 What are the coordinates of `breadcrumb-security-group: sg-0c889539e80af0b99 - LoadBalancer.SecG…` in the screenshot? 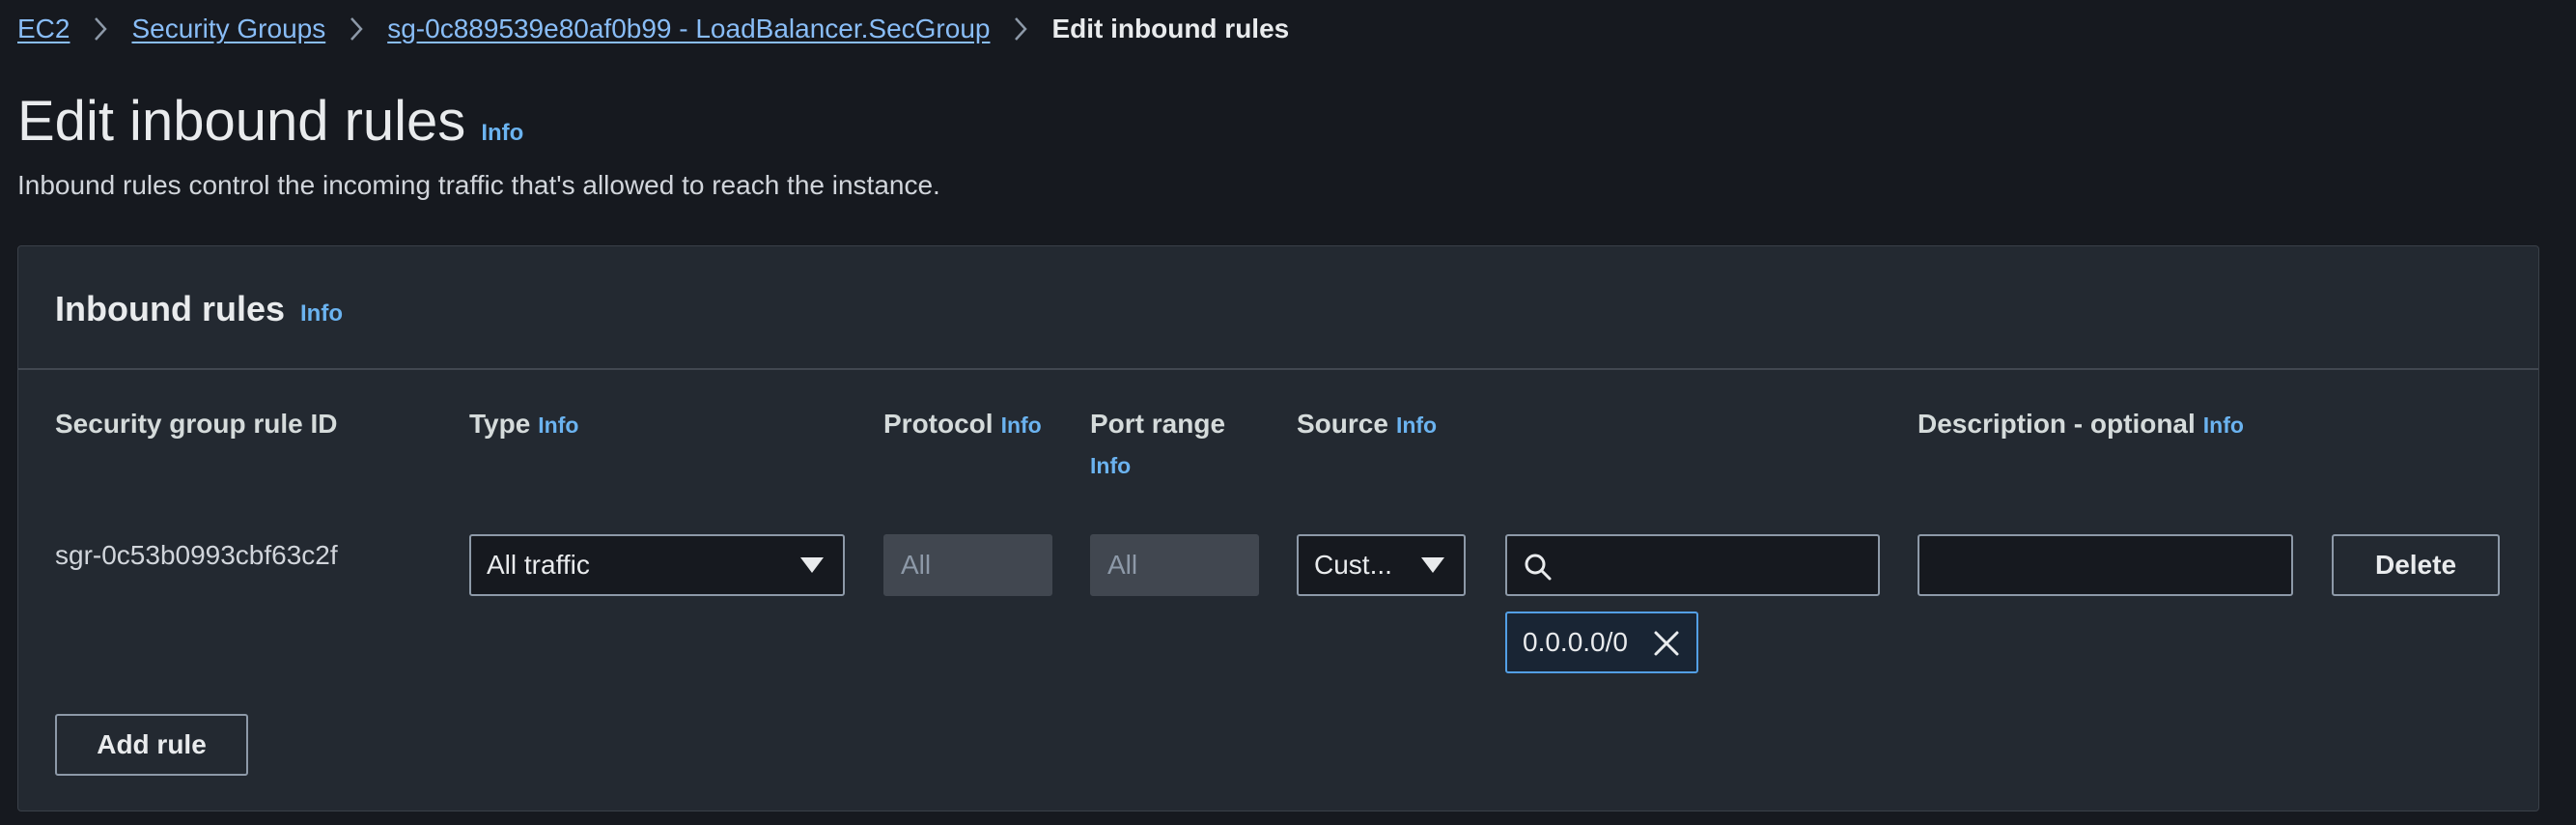 It's located at (689, 29).